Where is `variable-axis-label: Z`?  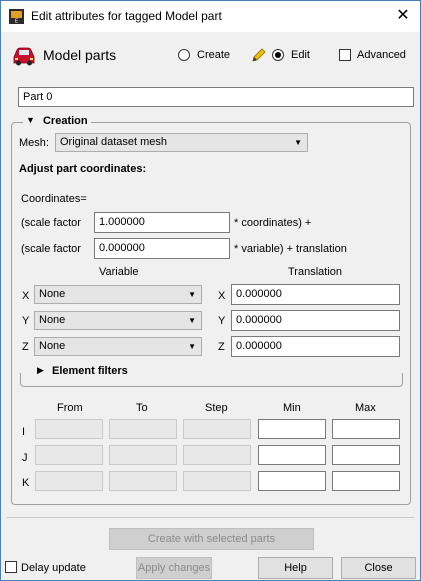
variable-axis-label: Z is located at coordinates (25, 347).